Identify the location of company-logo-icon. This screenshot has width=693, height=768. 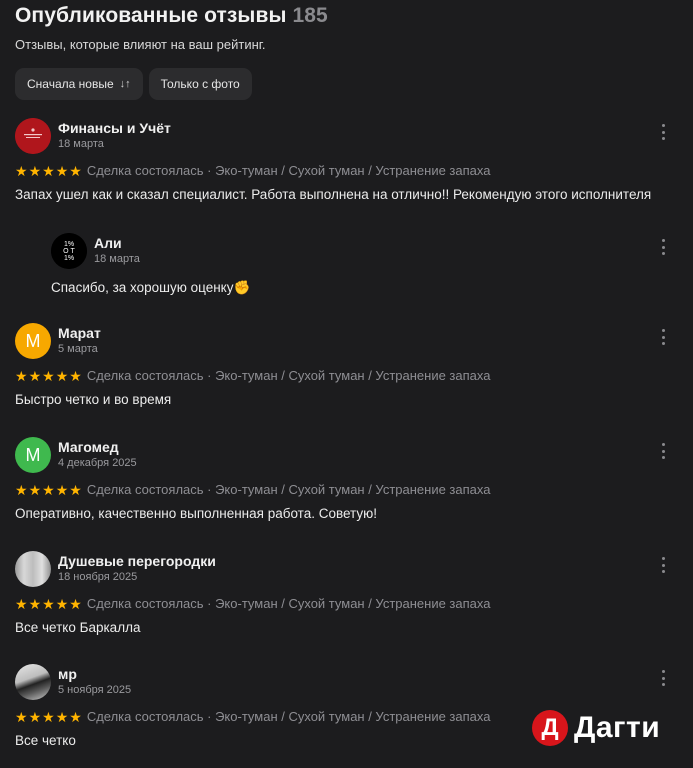
(33, 136).